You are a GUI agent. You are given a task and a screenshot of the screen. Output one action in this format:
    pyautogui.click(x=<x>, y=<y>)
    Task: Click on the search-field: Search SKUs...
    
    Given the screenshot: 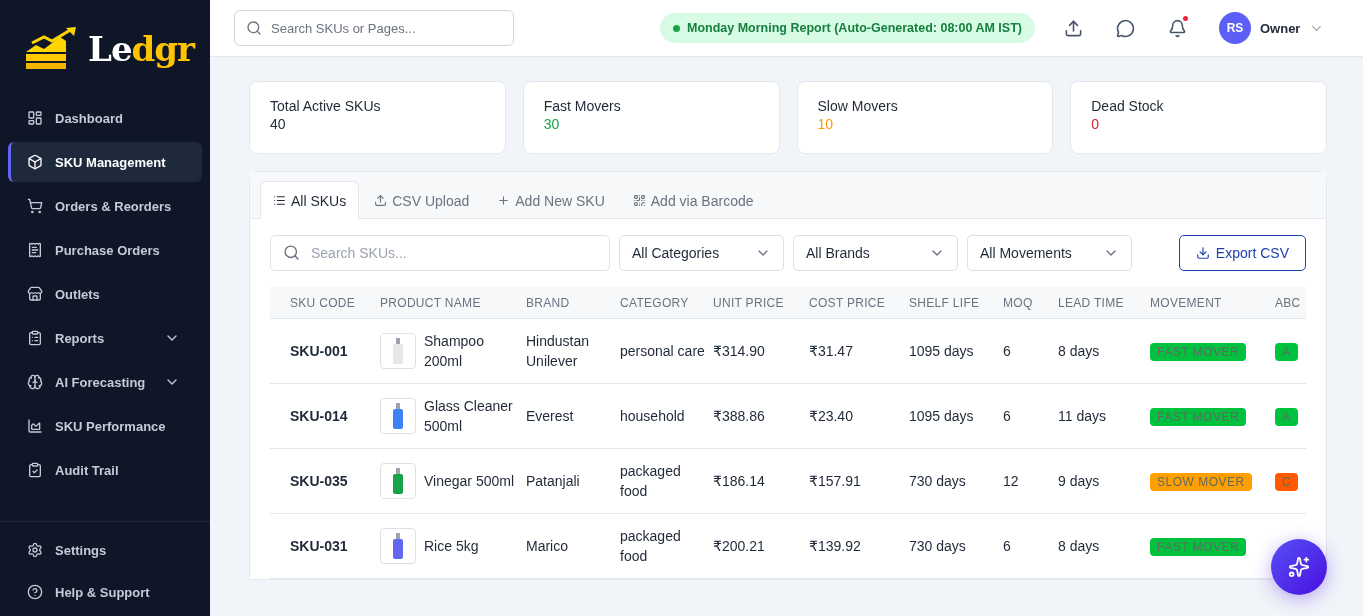 What is the action you would take?
    pyautogui.click(x=440, y=253)
    